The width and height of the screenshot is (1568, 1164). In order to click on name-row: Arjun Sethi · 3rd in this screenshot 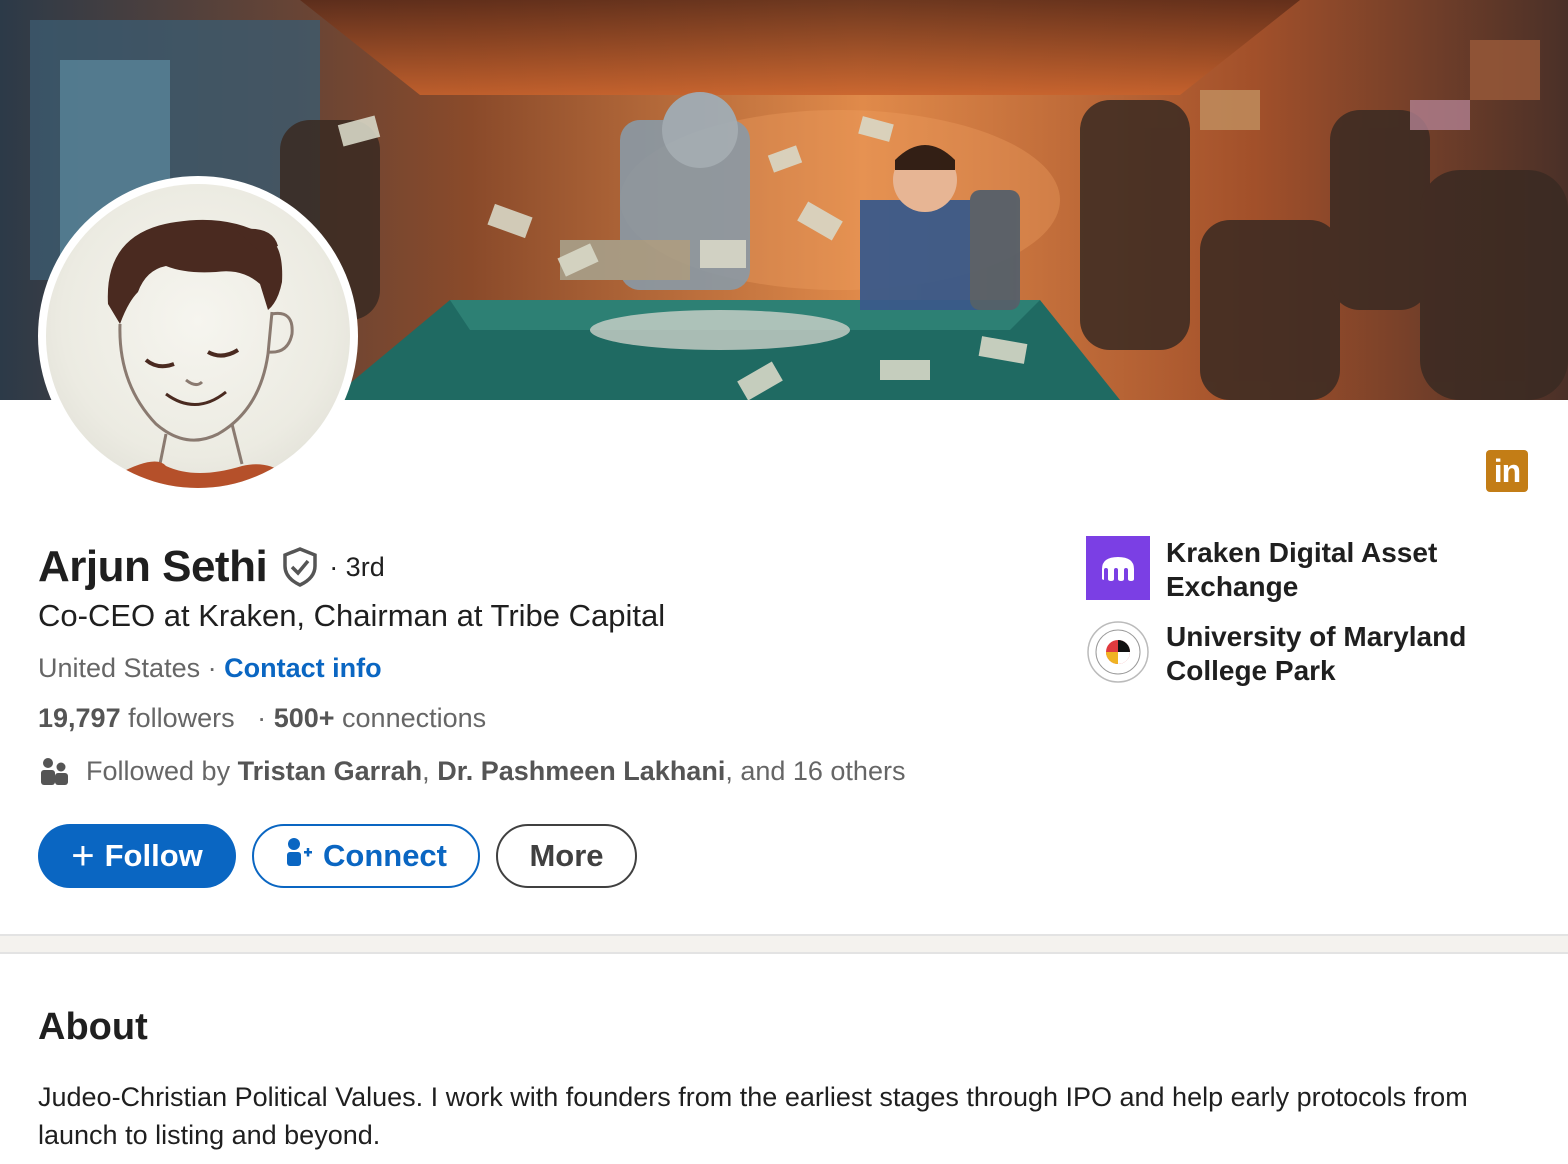, I will do `click(211, 567)`.